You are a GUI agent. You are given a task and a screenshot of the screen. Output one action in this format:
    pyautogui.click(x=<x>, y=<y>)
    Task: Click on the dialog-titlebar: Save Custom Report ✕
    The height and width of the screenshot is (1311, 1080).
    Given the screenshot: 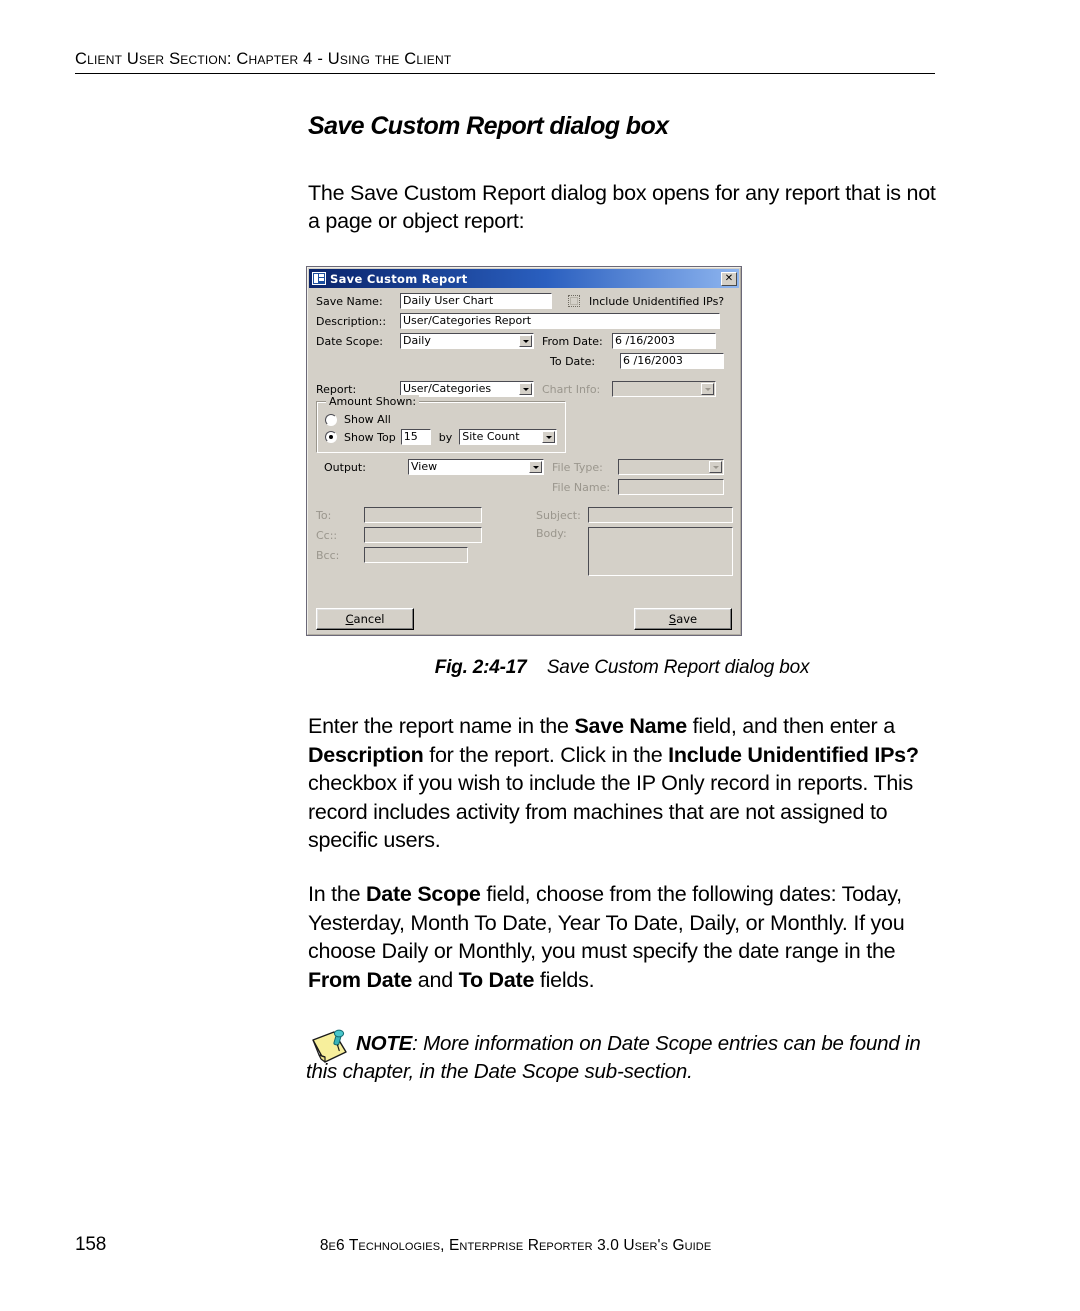 What is the action you would take?
    pyautogui.click(x=524, y=278)
    